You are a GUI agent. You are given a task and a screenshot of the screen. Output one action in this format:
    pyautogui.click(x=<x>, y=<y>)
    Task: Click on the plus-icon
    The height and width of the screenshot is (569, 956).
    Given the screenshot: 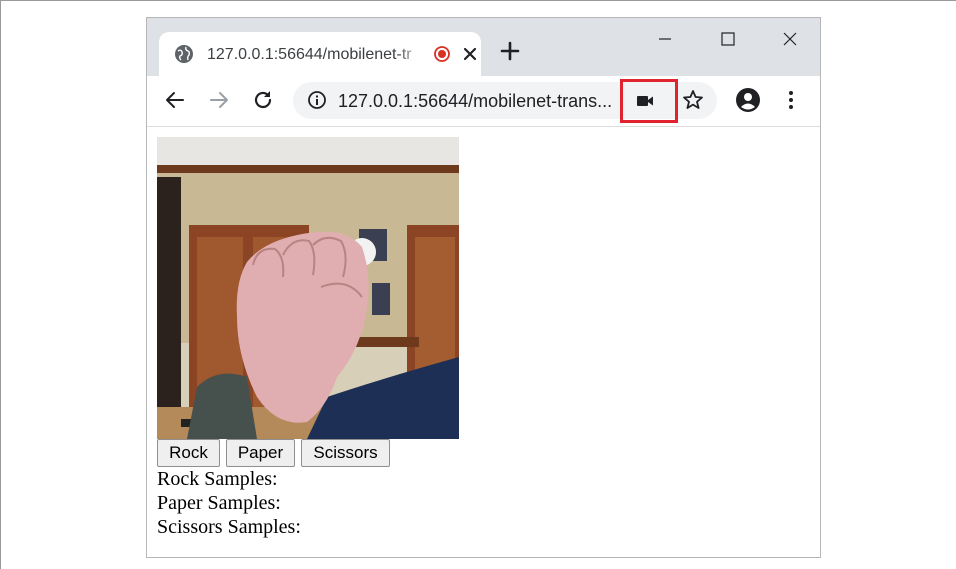 What is the action you would take?
    pyautogui.click(x=510, y=51)
    